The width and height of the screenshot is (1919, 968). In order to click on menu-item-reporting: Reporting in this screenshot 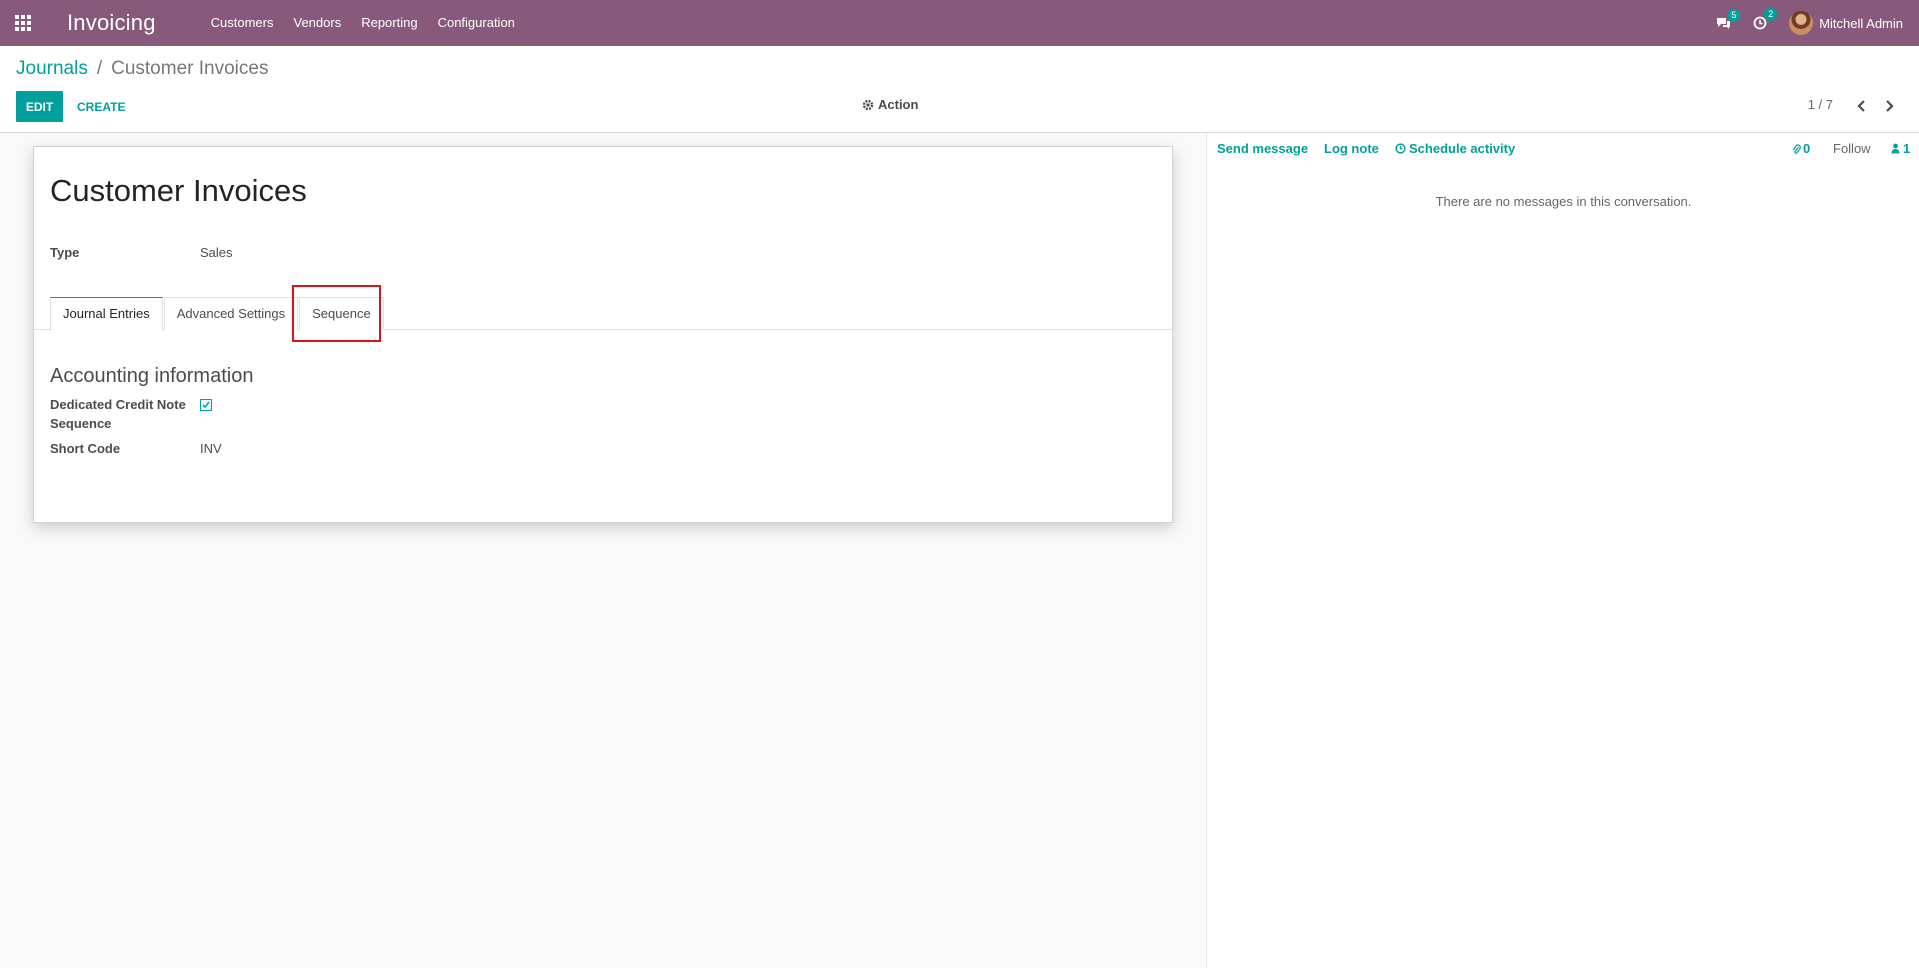, I will do `click(389, 23)`.